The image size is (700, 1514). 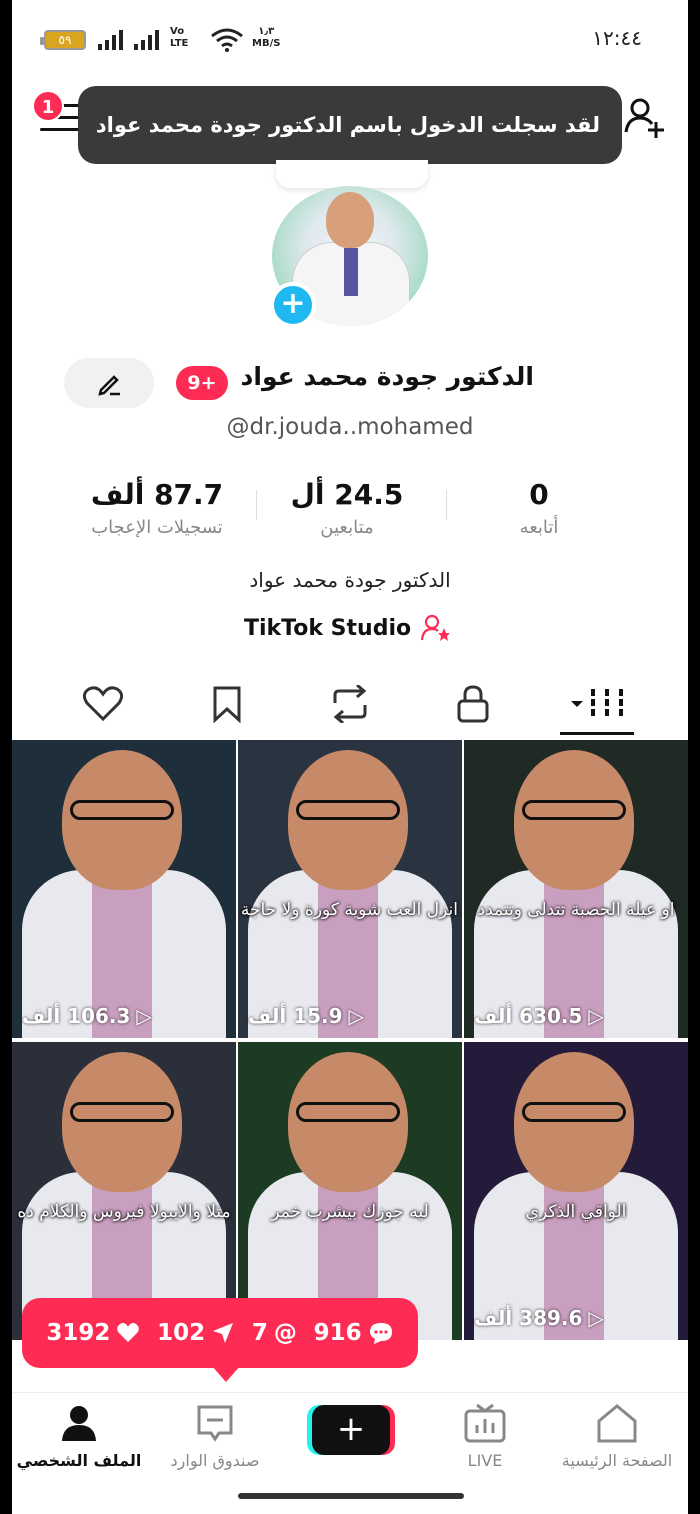 I want to click on activity-summary: 3192 102 7 @ 916, so click(x=220, y=1340).